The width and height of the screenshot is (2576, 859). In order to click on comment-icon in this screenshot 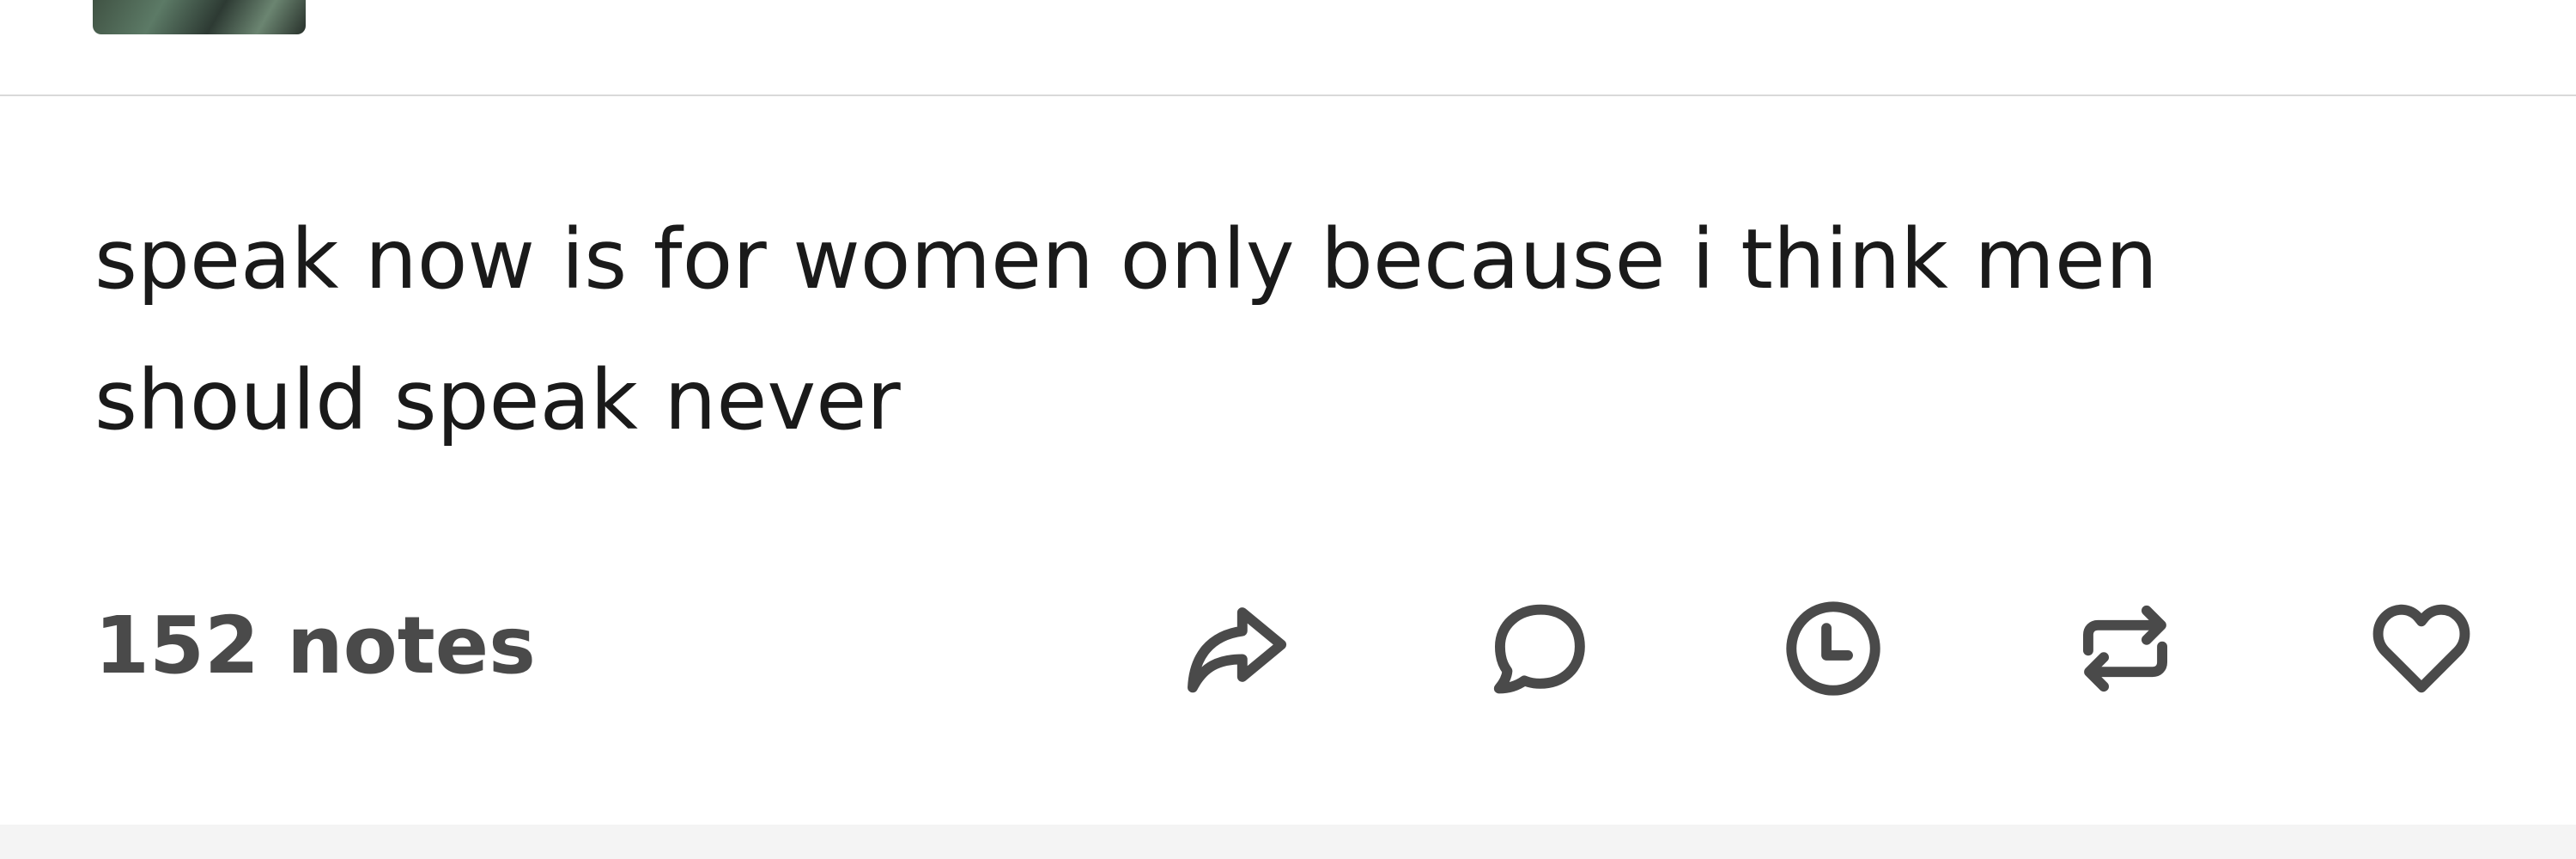, I will do `click(1539, 649)`.